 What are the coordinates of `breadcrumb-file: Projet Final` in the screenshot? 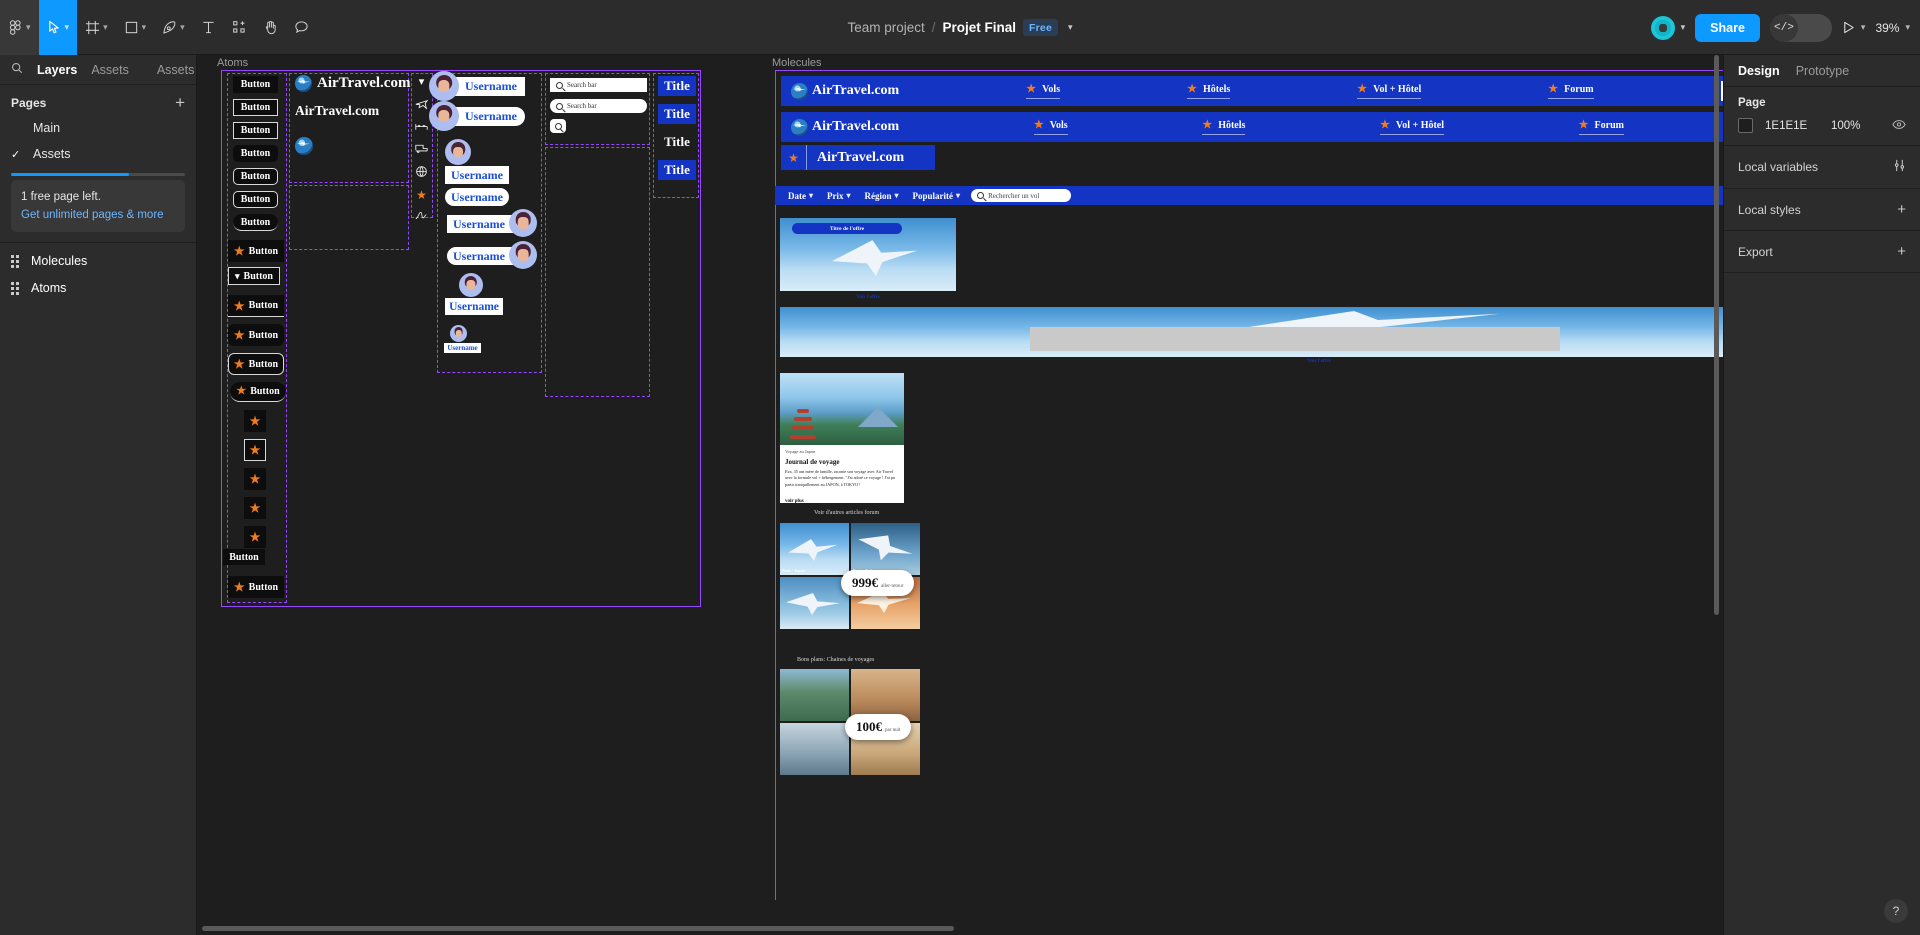 It's located at (980, 27).